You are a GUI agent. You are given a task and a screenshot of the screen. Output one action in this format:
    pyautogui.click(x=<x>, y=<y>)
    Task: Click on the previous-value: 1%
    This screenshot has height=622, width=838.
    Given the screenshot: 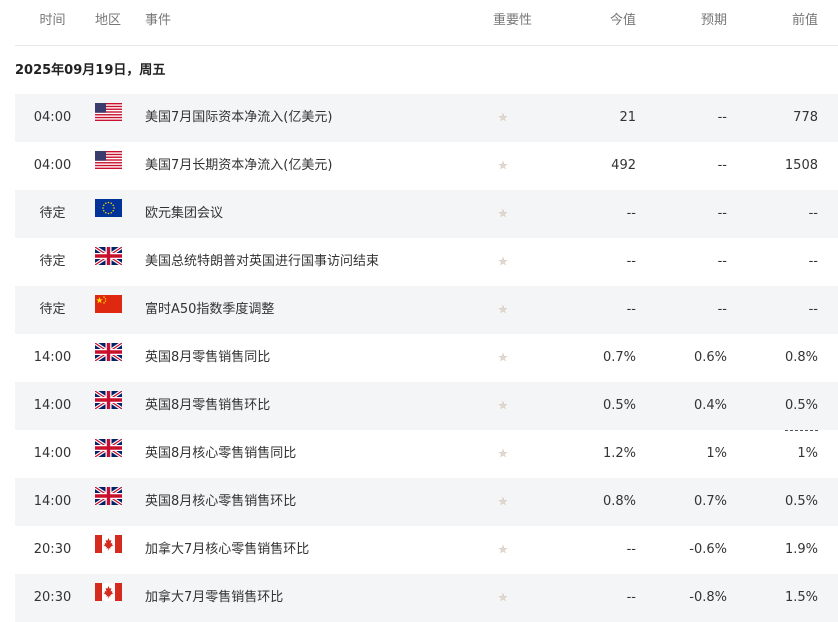 What is the action you would take?
    pyautogui.click(x=807, y=454)
    